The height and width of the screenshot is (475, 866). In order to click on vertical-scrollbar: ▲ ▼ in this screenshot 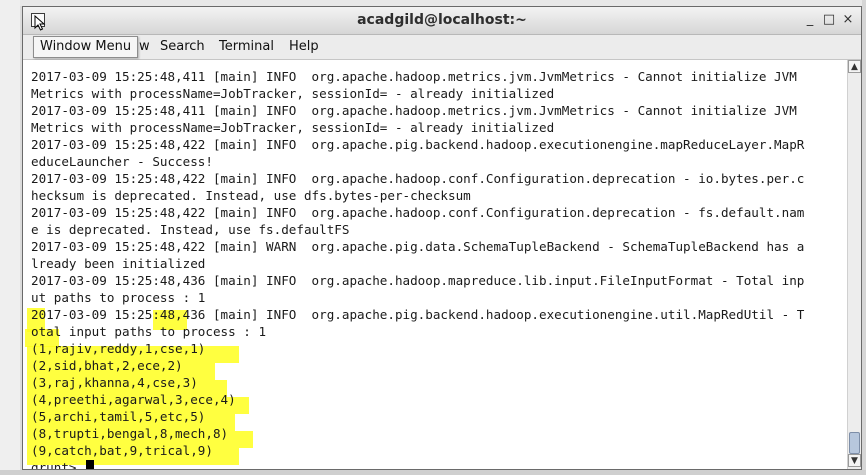, I will do `click(854, 264)`.